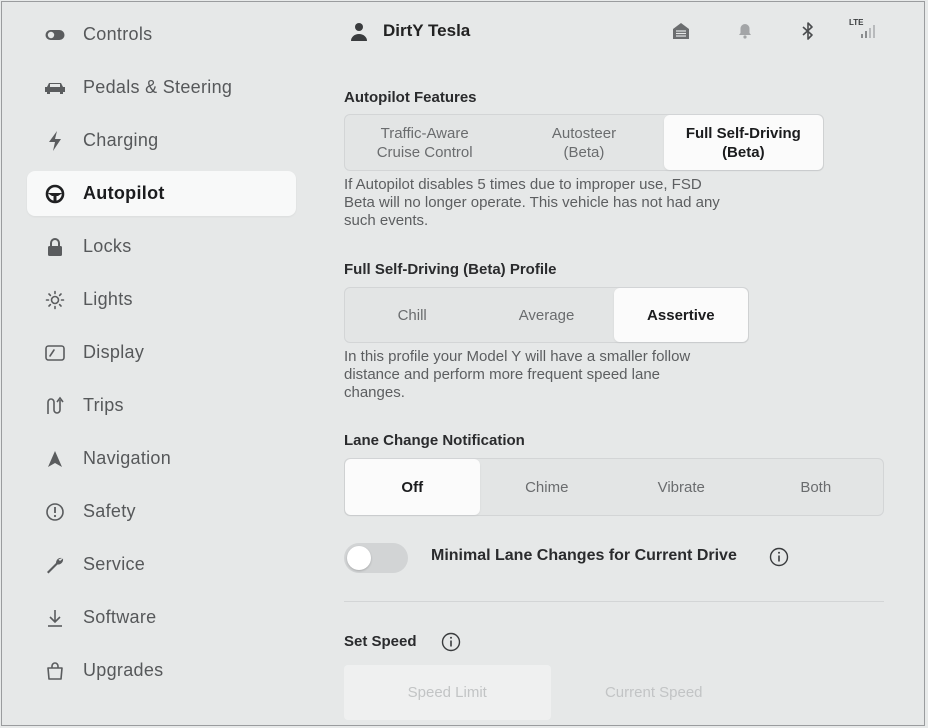 The image size is (928, 728). I want to click on lane-option-vibrate: Vibrate, so click(681, 487).